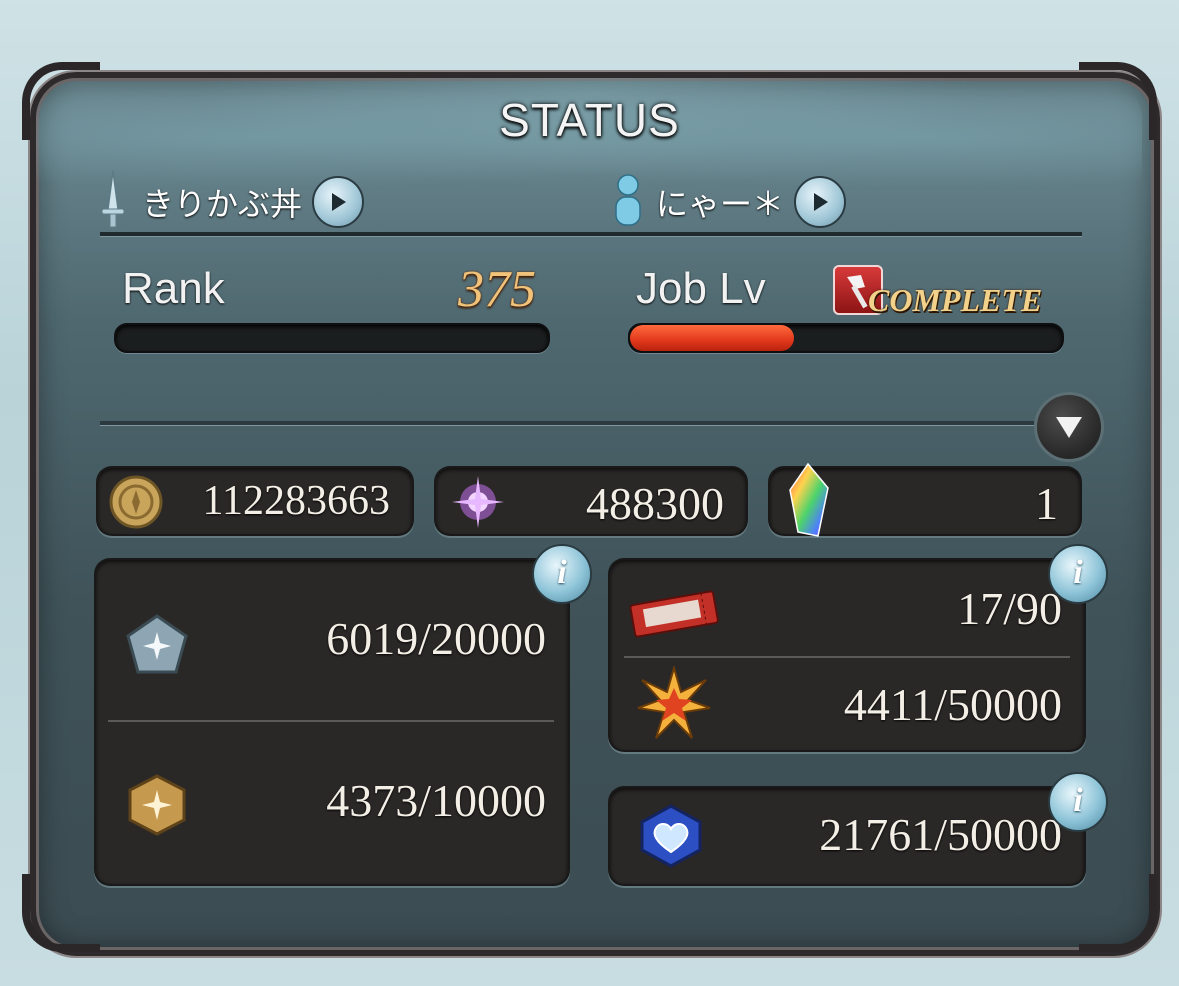 This screenshot has height=986, width=1179. What do you see at coordinates (589, 120) in the screenshot?
I see `panel-title: STATUS` at bounding box center [589, 120].